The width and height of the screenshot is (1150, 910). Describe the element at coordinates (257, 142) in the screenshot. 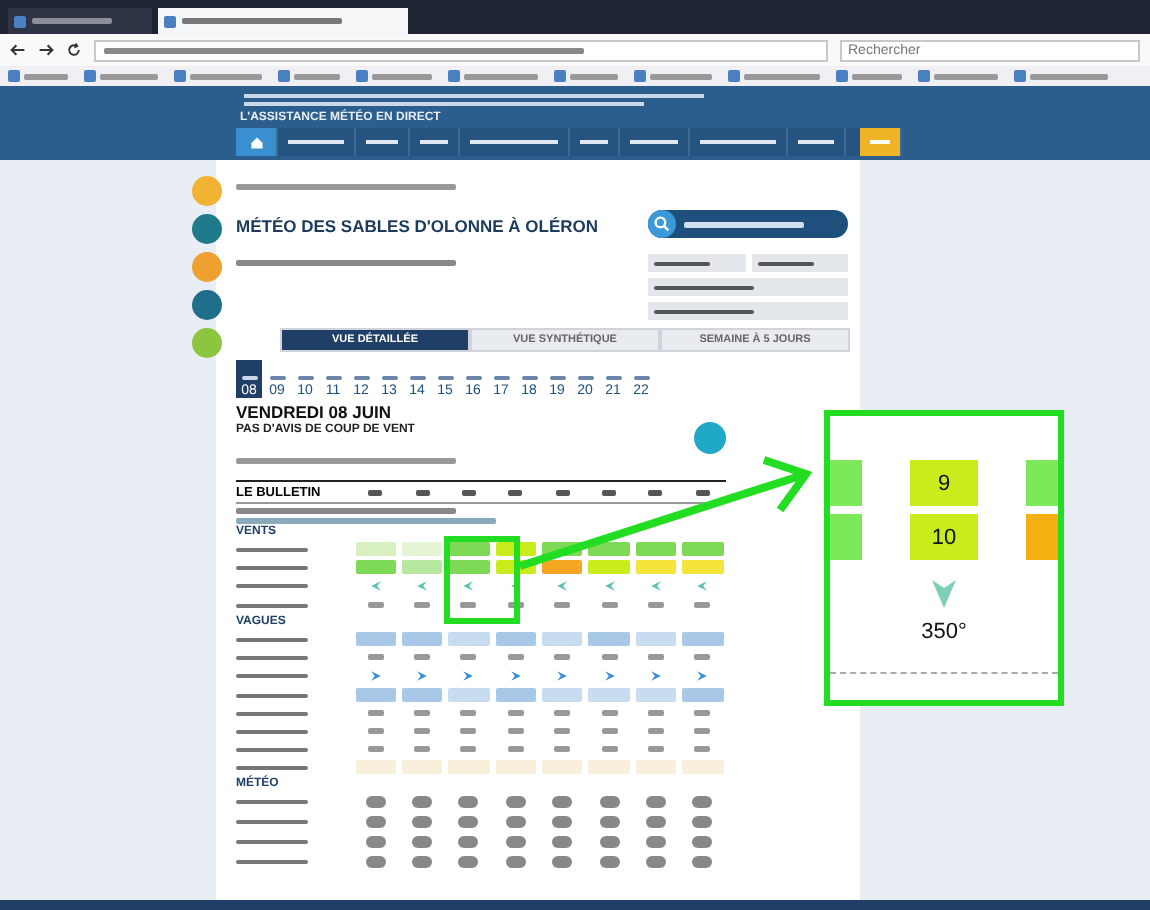

I see `home-button` at that location.